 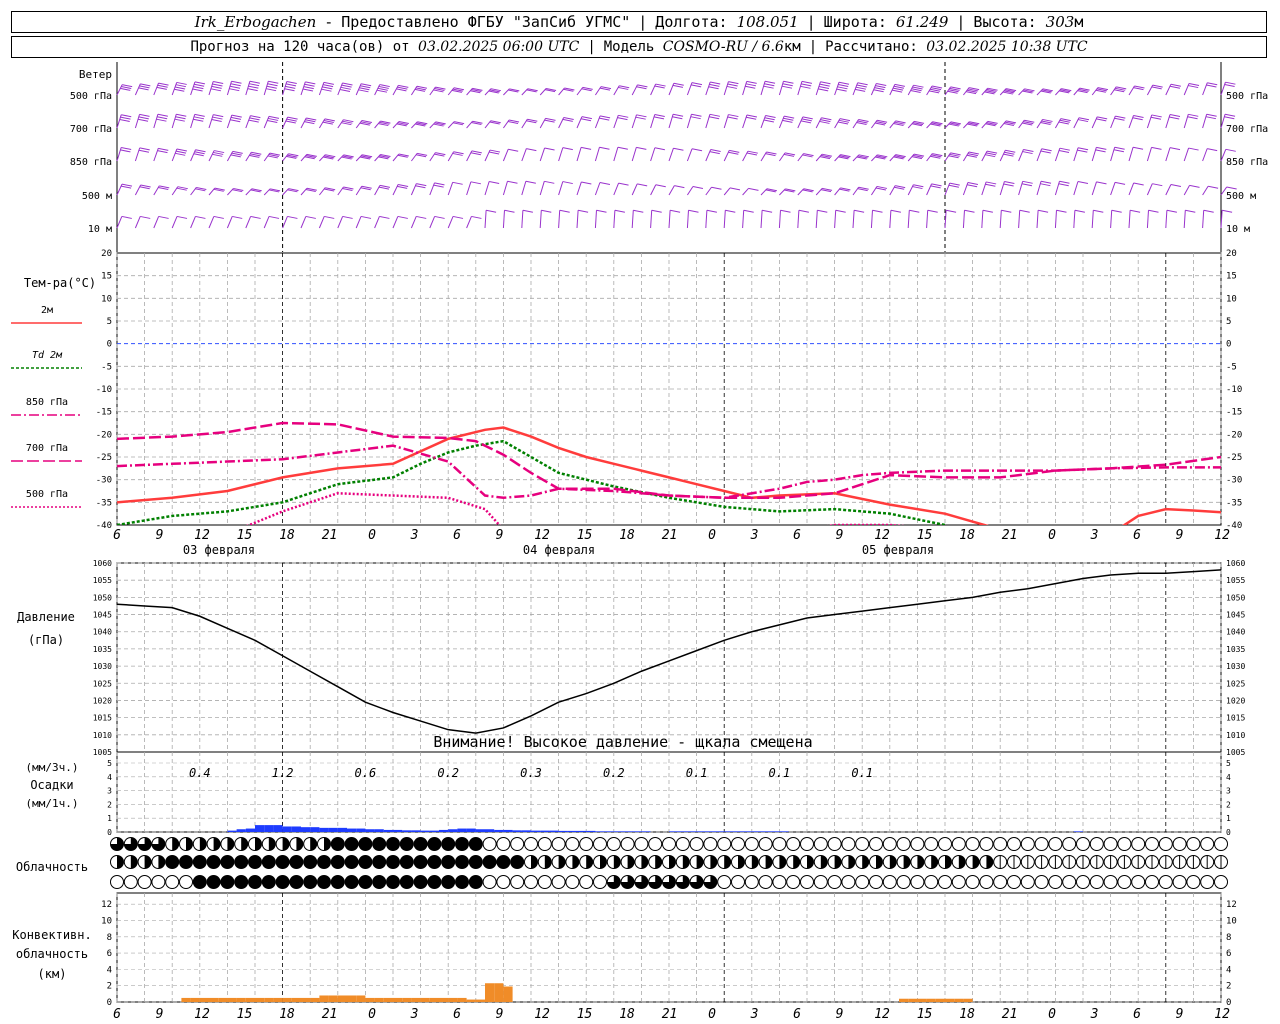 What do you see at coordinates (1238, 229) in the screenshot?
I see `wind-level-label-right: 10 м` at bounding box center [1238, 229].